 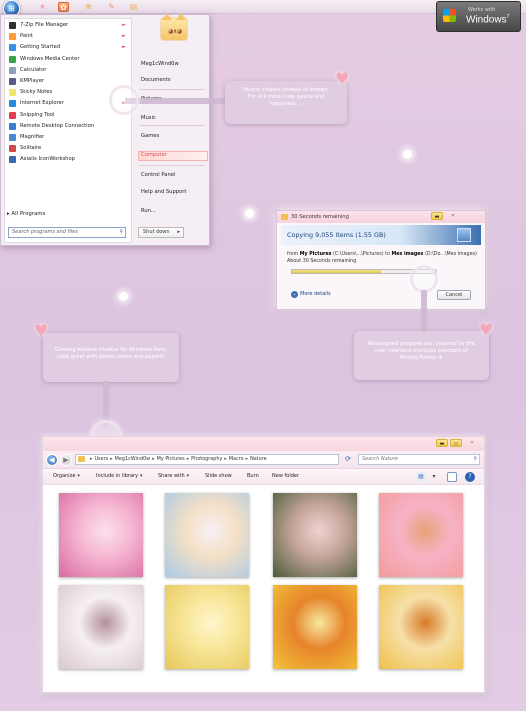 I want to click on toolbar-share-with: Share with ▾, so click(x=173, y=476).